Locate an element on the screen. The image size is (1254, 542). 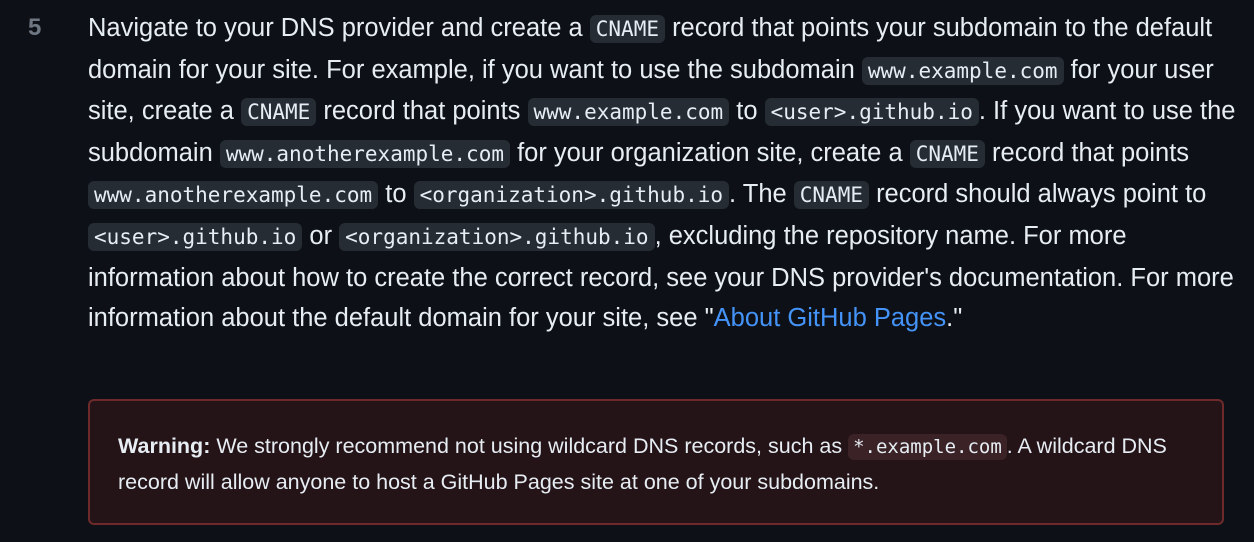
warning-label: Warning: is located at coordinates (164, 446).